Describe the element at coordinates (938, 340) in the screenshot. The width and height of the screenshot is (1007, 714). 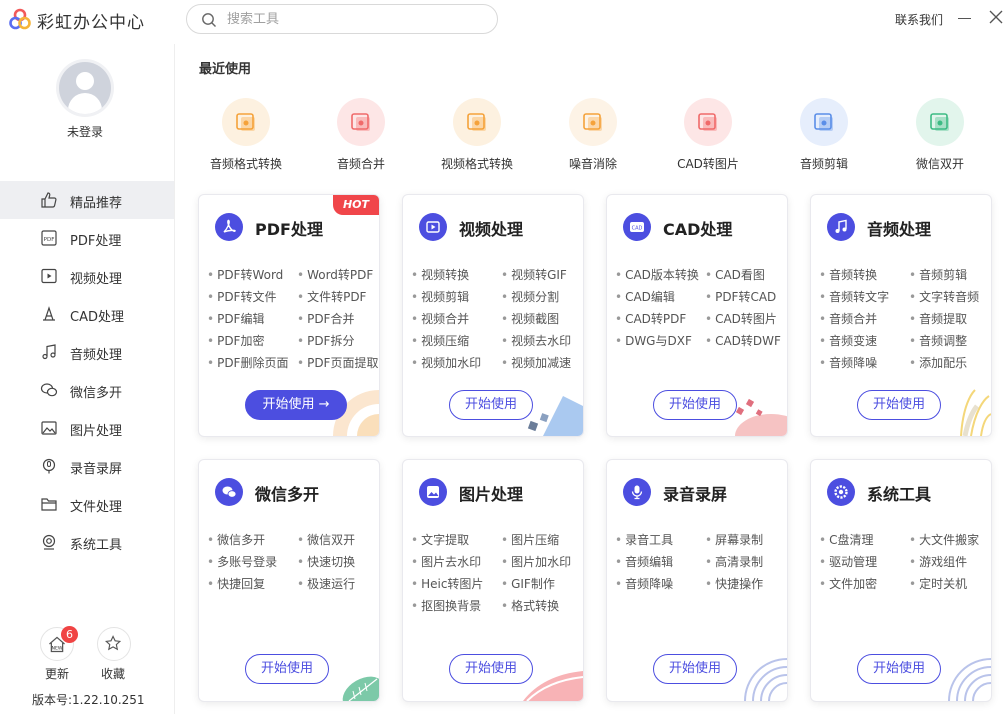
I see `feature-link: 音频调整` at that location.